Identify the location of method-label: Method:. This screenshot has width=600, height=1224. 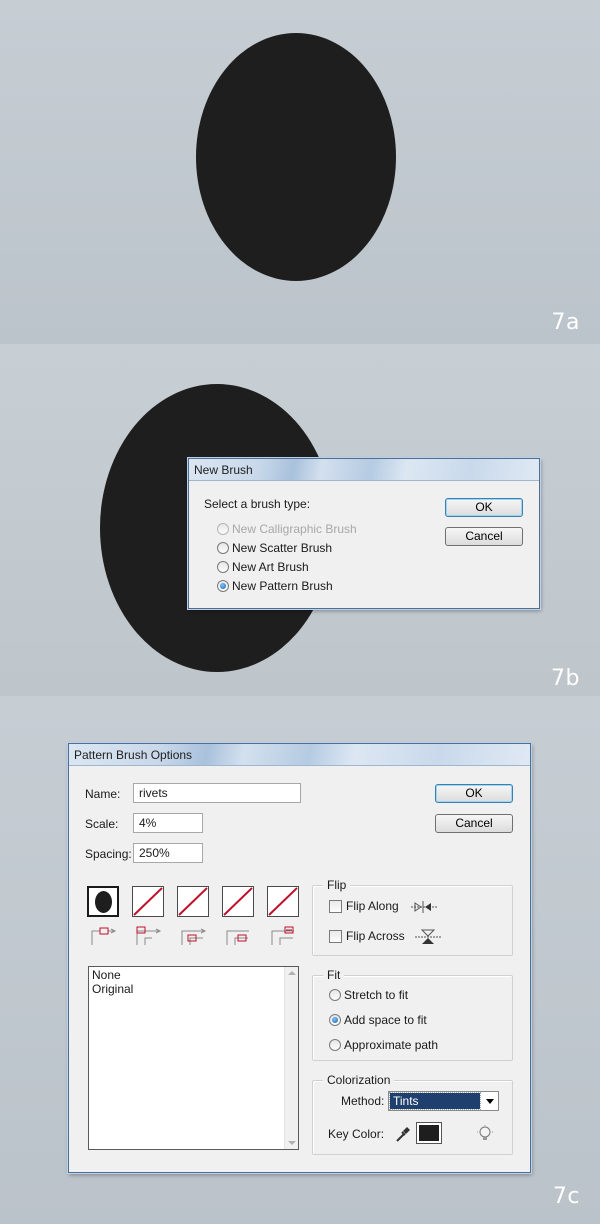
(363, 1101).